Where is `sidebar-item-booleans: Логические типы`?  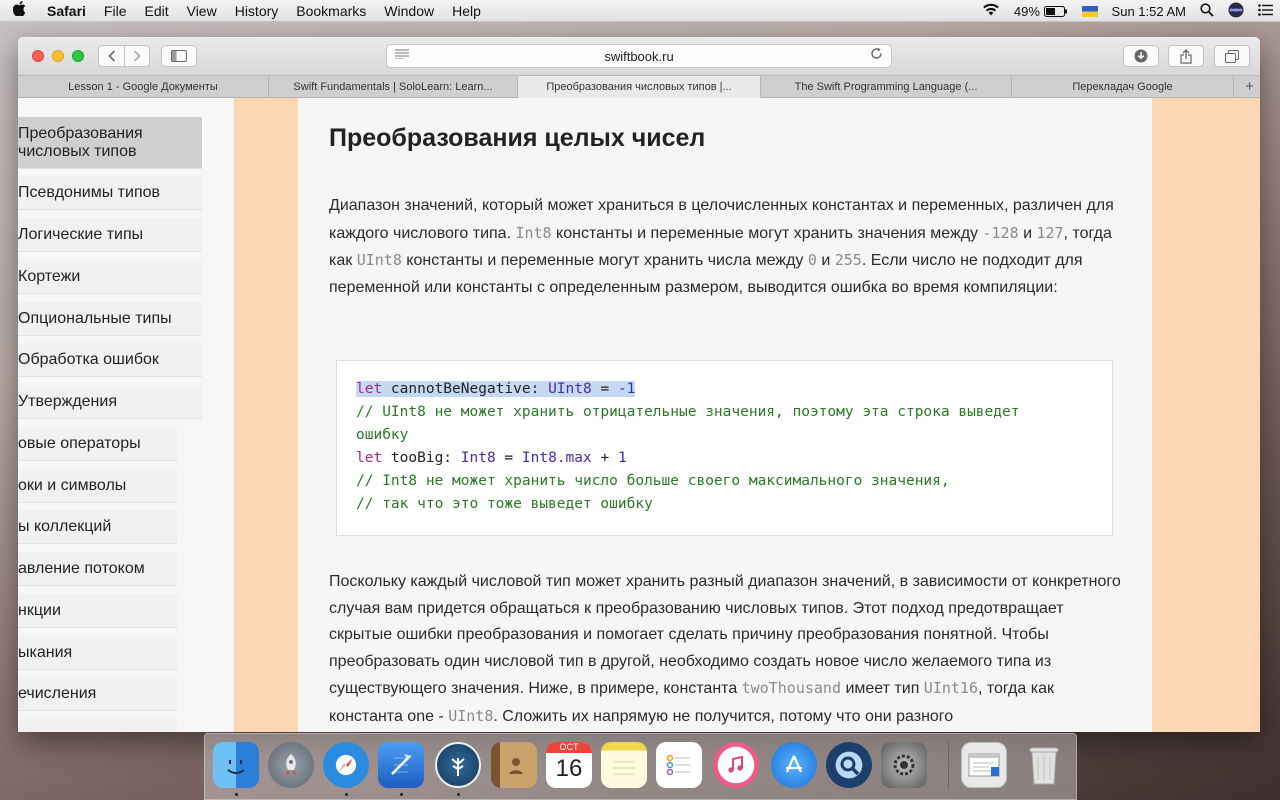 sidebar-item-booleans: Логические типы is located at coordinates (110, 235).